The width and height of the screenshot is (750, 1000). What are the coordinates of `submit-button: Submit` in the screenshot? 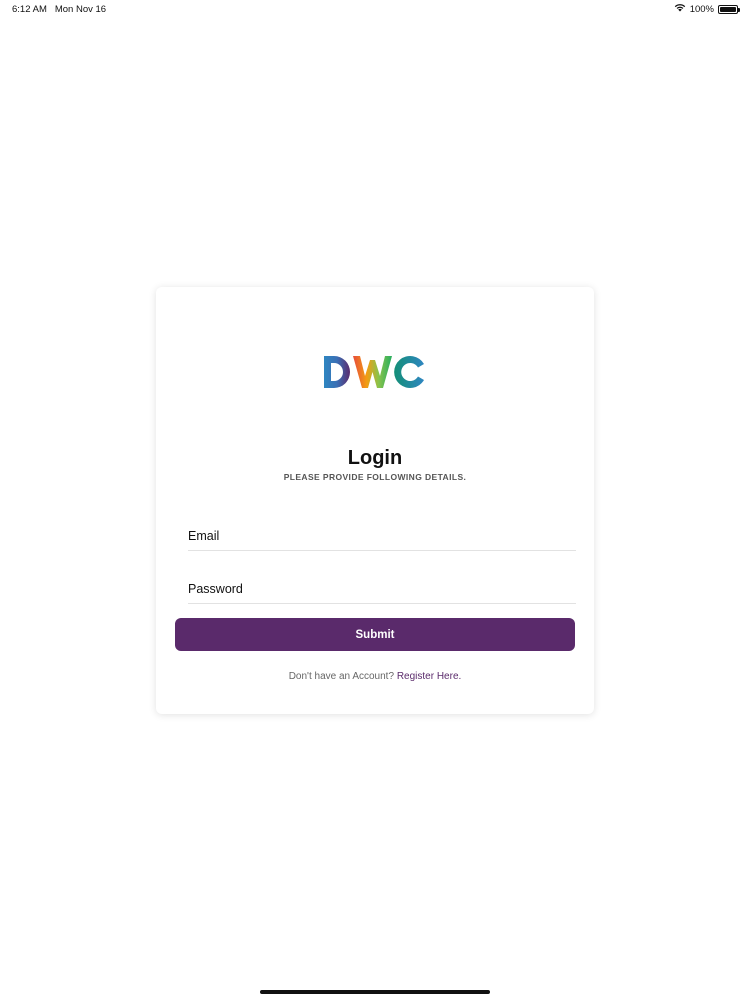 It's located at (375, 634).